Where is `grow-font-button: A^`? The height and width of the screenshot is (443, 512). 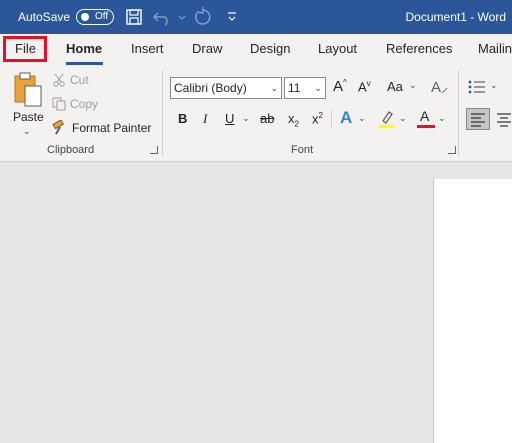 grow-font-button: A^ is located at coordinates (340, 86).